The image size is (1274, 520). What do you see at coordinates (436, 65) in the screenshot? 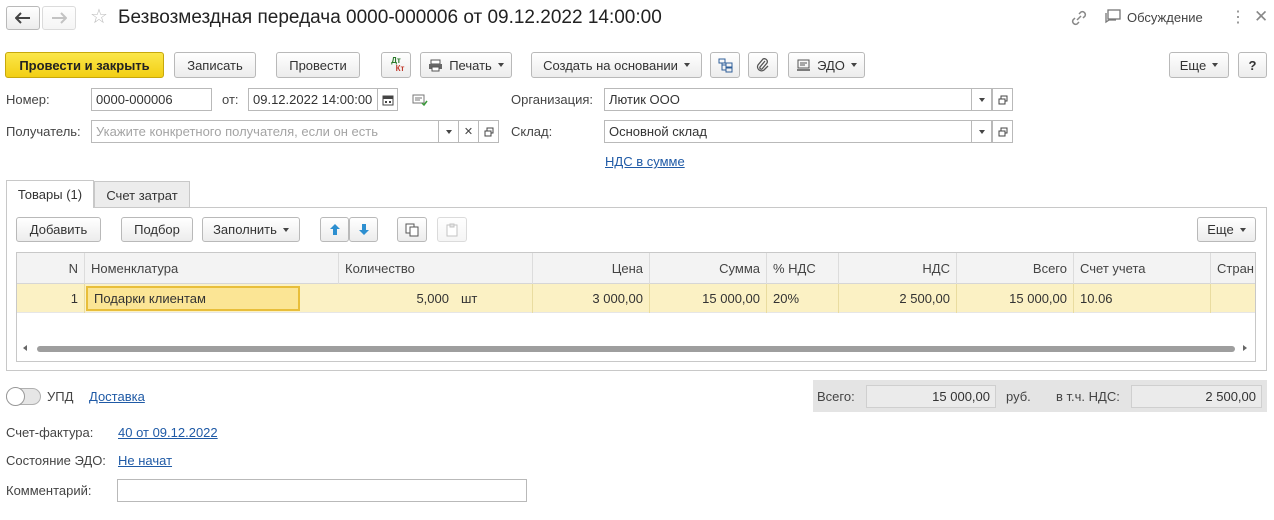
I see `printer-icon` at bounding box center [436, 65].